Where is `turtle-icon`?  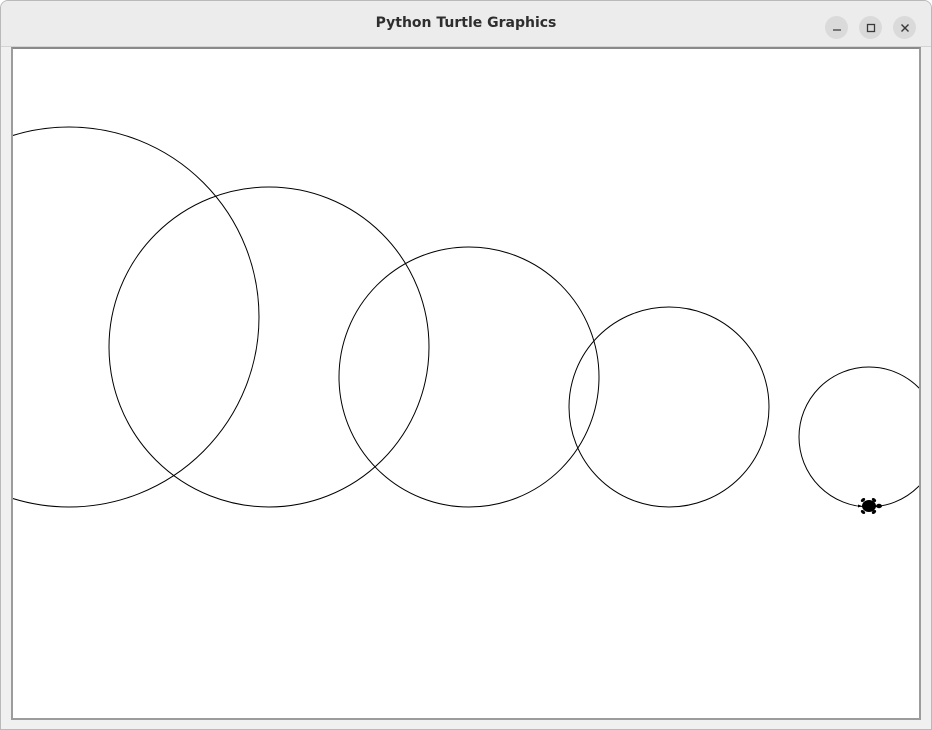
turtle-icon is located at coordinates (870, 506).